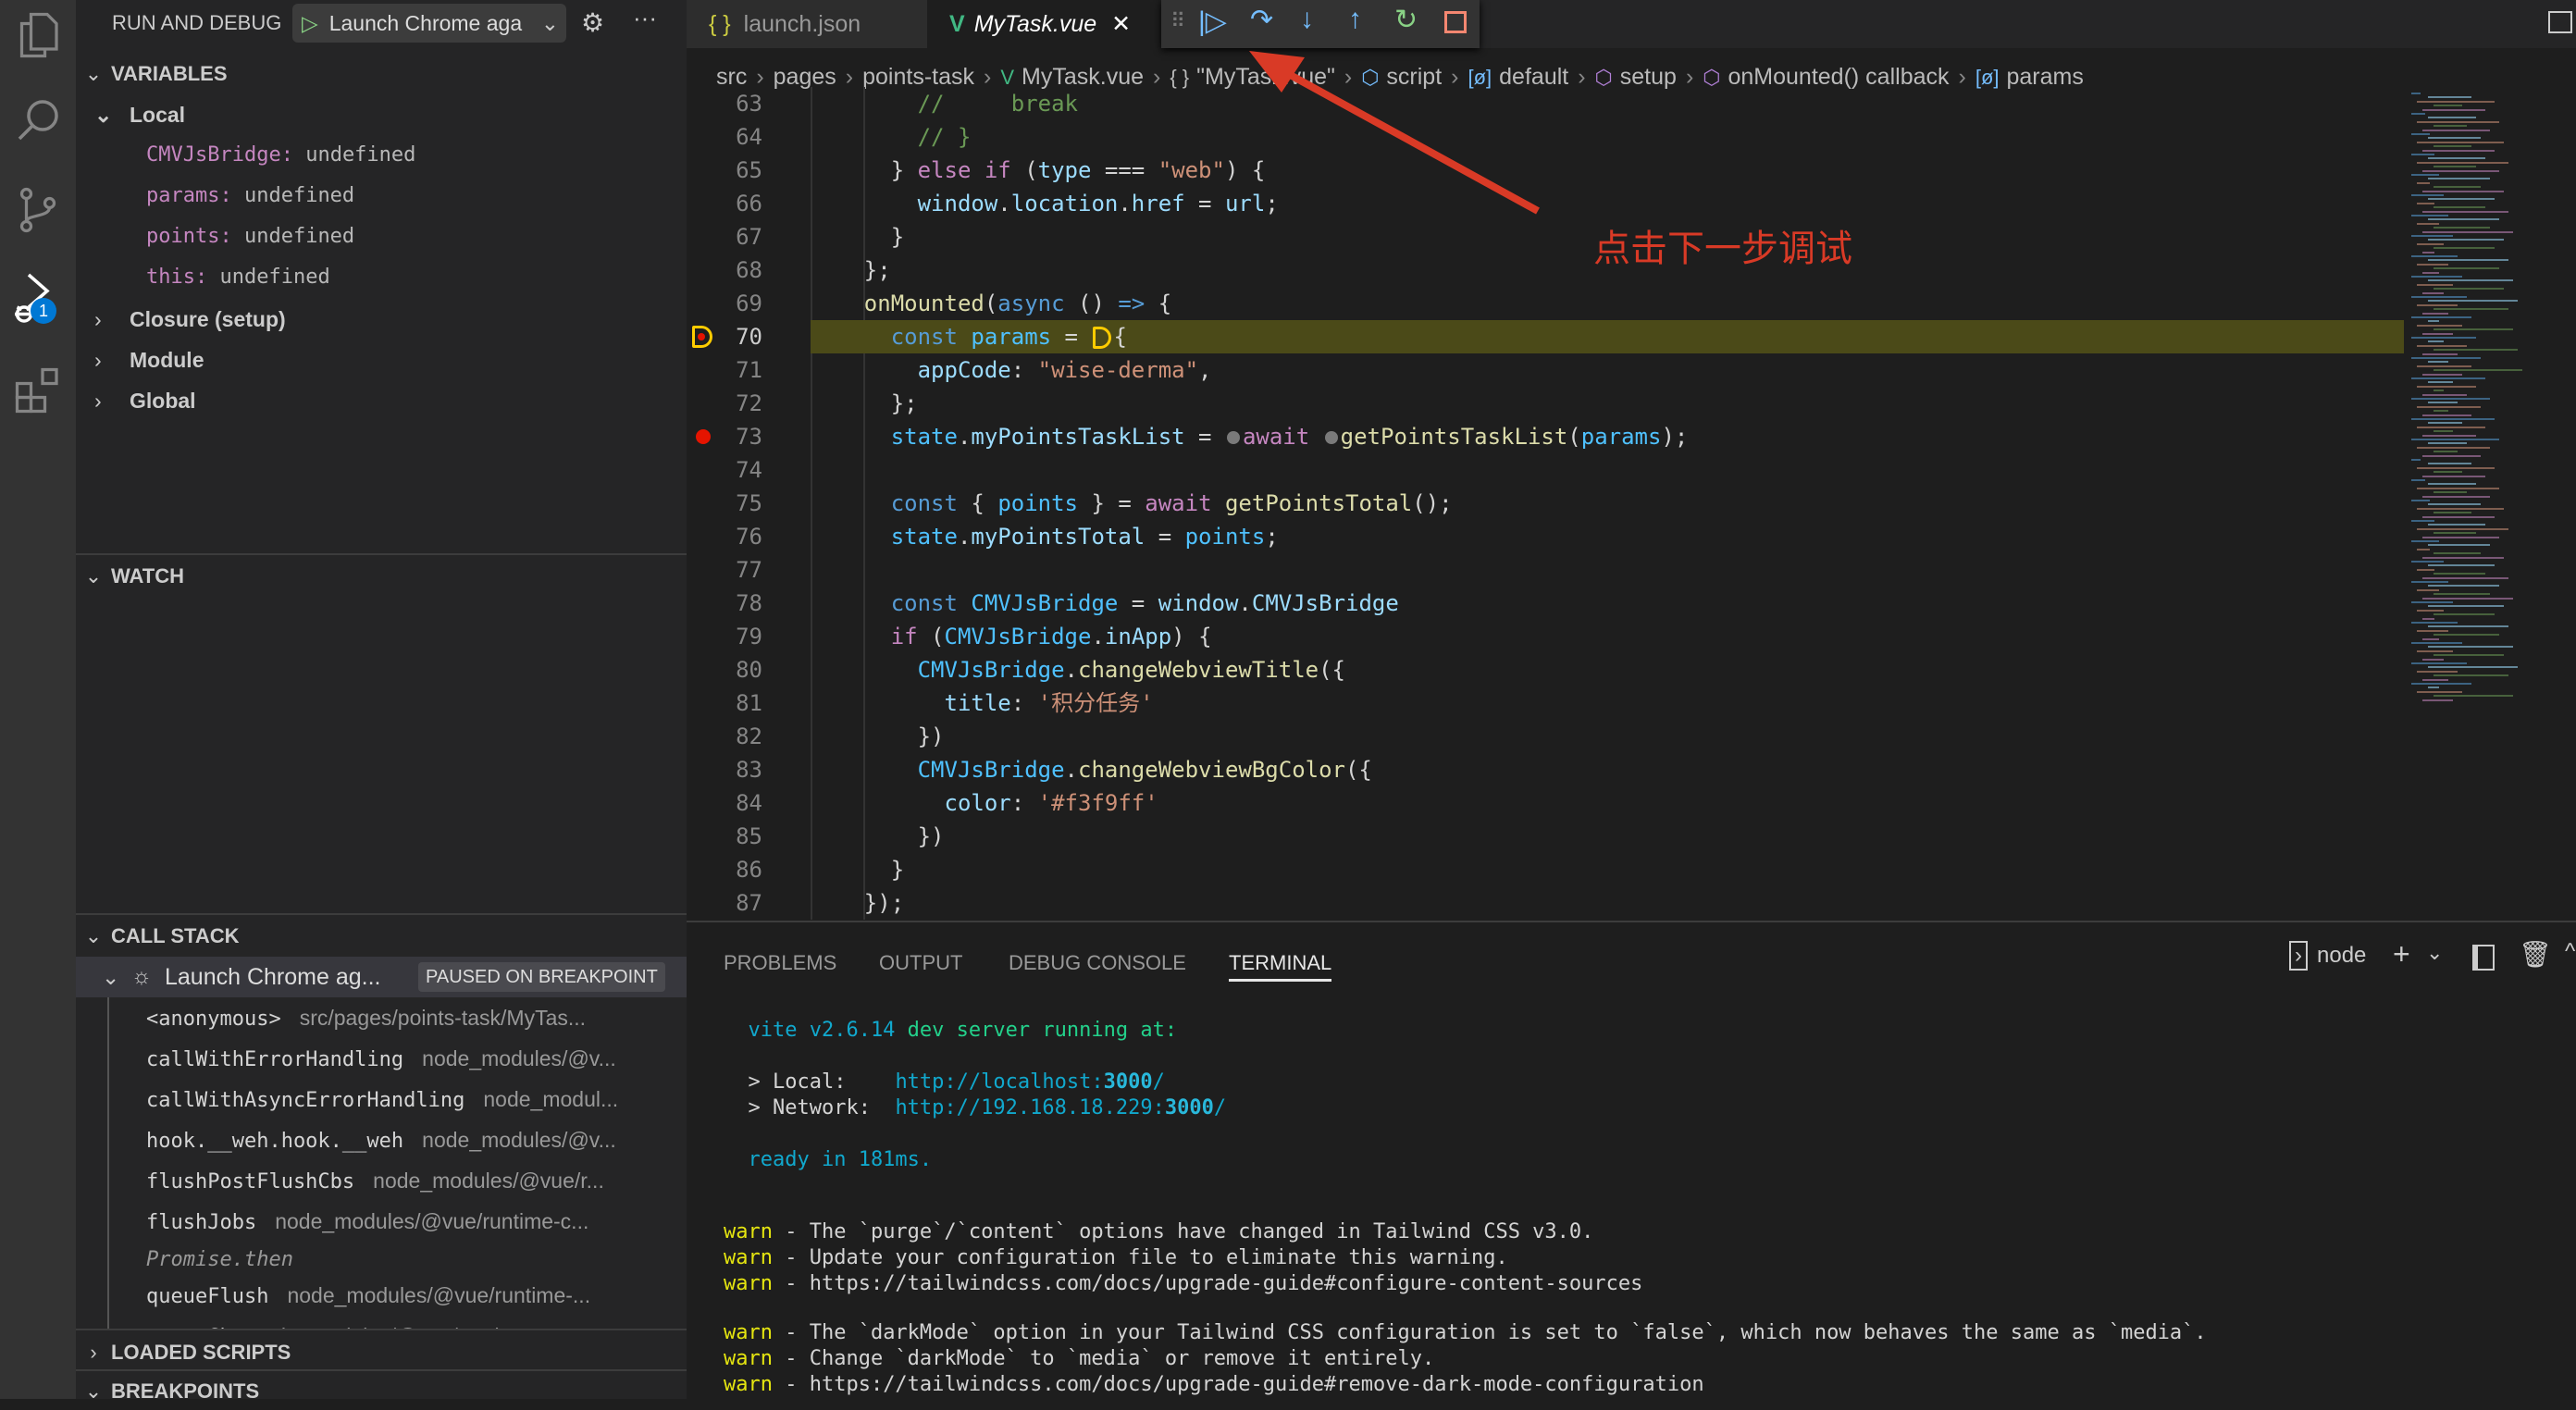 The image size is (2576, 1410). Describe the element at coordinates (38, 210) in the screenshot. I see `source-control-icon` at that location.